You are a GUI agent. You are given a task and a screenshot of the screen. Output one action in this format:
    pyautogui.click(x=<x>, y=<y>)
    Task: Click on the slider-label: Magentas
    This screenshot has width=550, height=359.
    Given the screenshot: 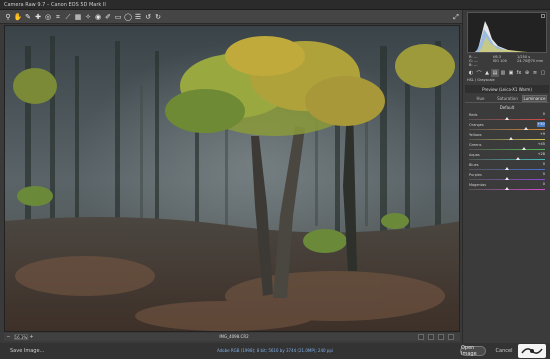 What is the action you would take?
    pyautogui.click(x=478, y=185)
    